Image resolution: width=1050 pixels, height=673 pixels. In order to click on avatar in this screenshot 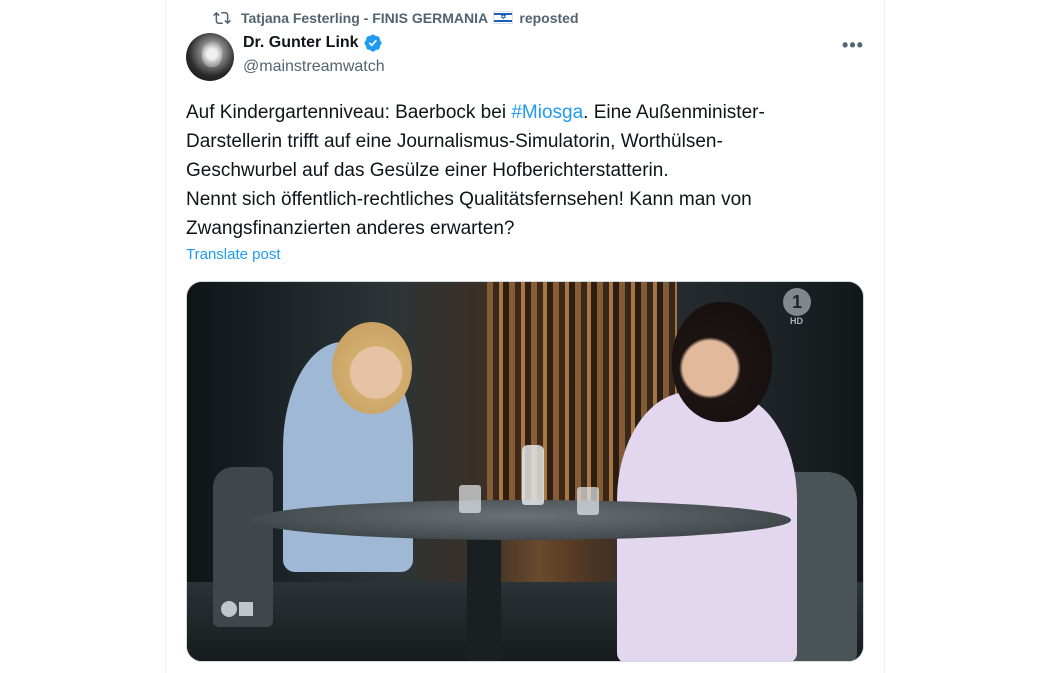, I will do `click(210, 57)`.